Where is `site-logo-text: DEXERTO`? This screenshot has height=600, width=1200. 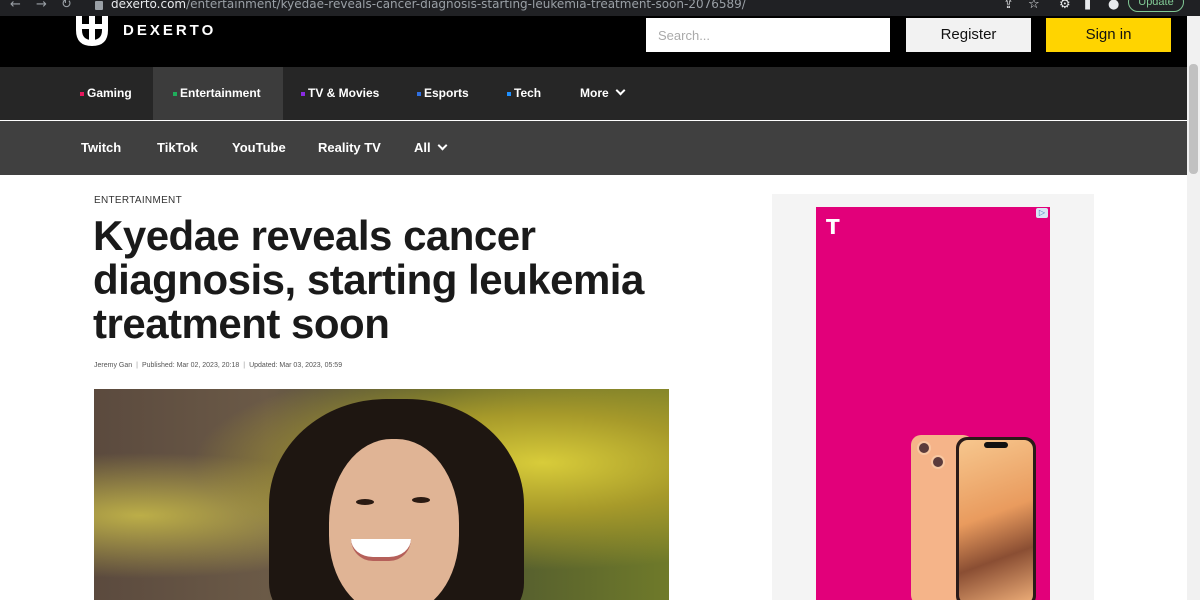
site-logo-text: DEXERTO is located at coordinates (169, 30).